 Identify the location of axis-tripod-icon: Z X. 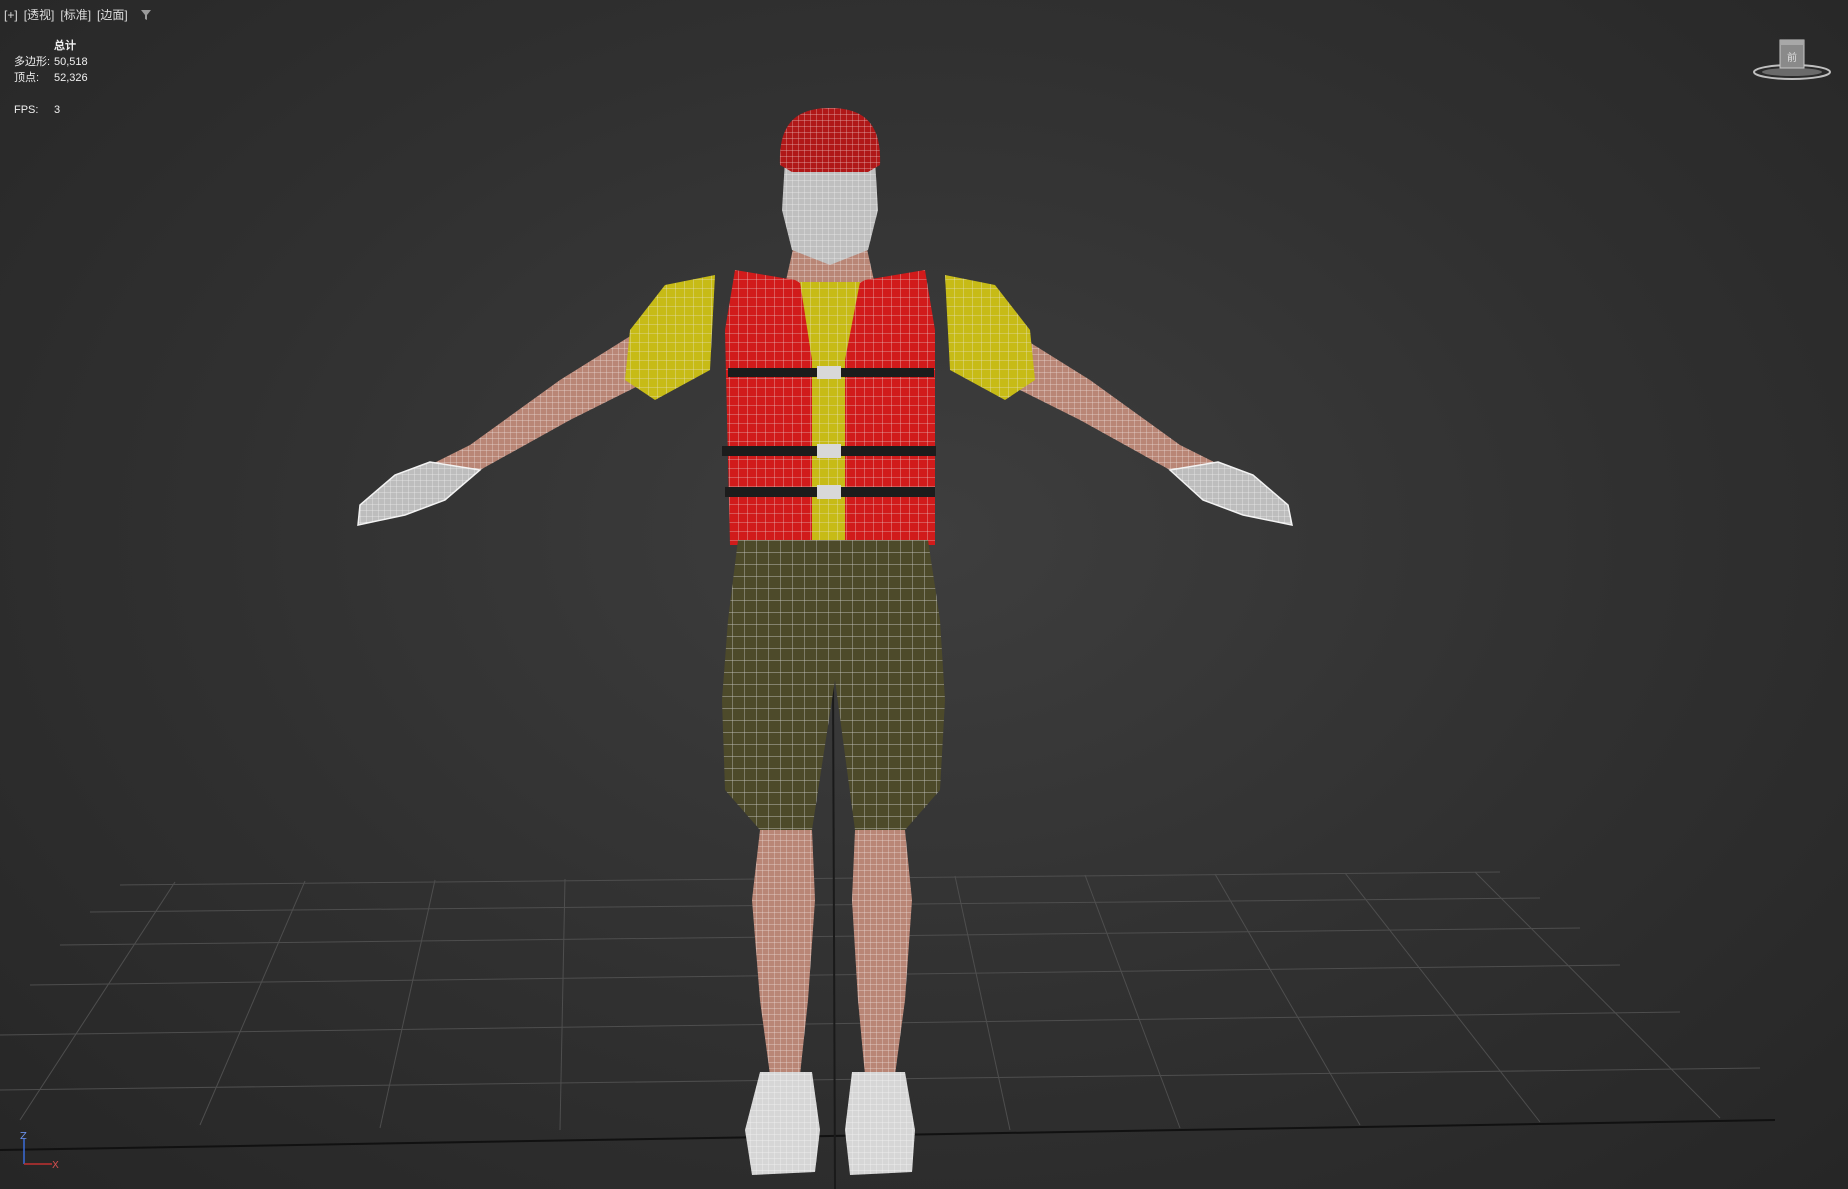
(39, 1150).